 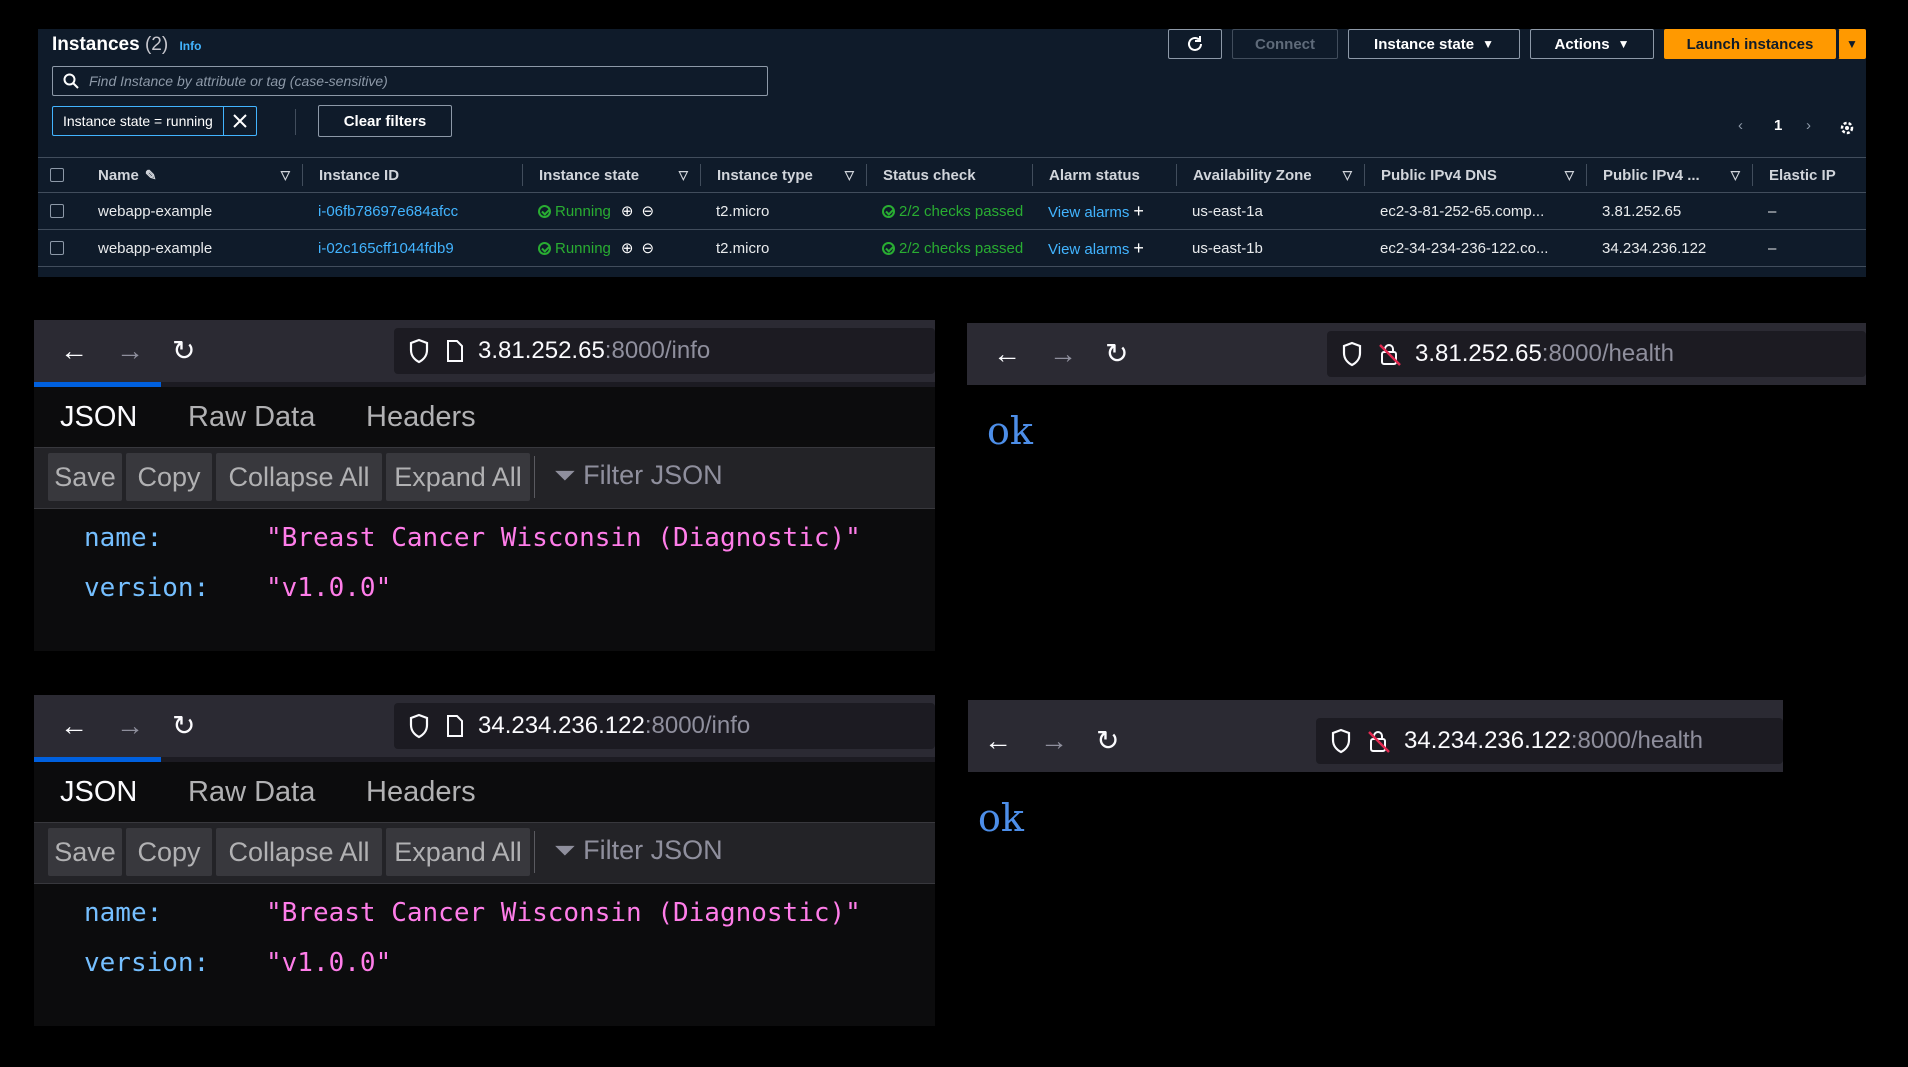 I want to click on address-bar: 3.81.252.65:8000/health, so click(x=1596, y=354).